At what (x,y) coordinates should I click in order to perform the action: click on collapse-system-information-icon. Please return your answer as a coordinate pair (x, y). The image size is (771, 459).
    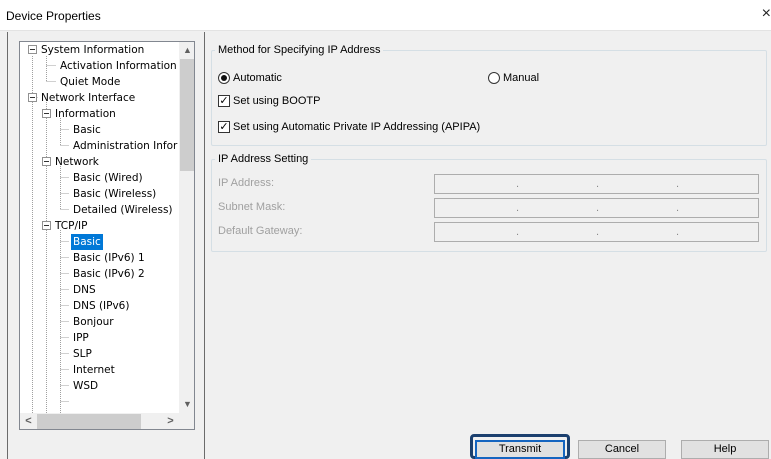
    Looking at the image, I should click on (32, 49).